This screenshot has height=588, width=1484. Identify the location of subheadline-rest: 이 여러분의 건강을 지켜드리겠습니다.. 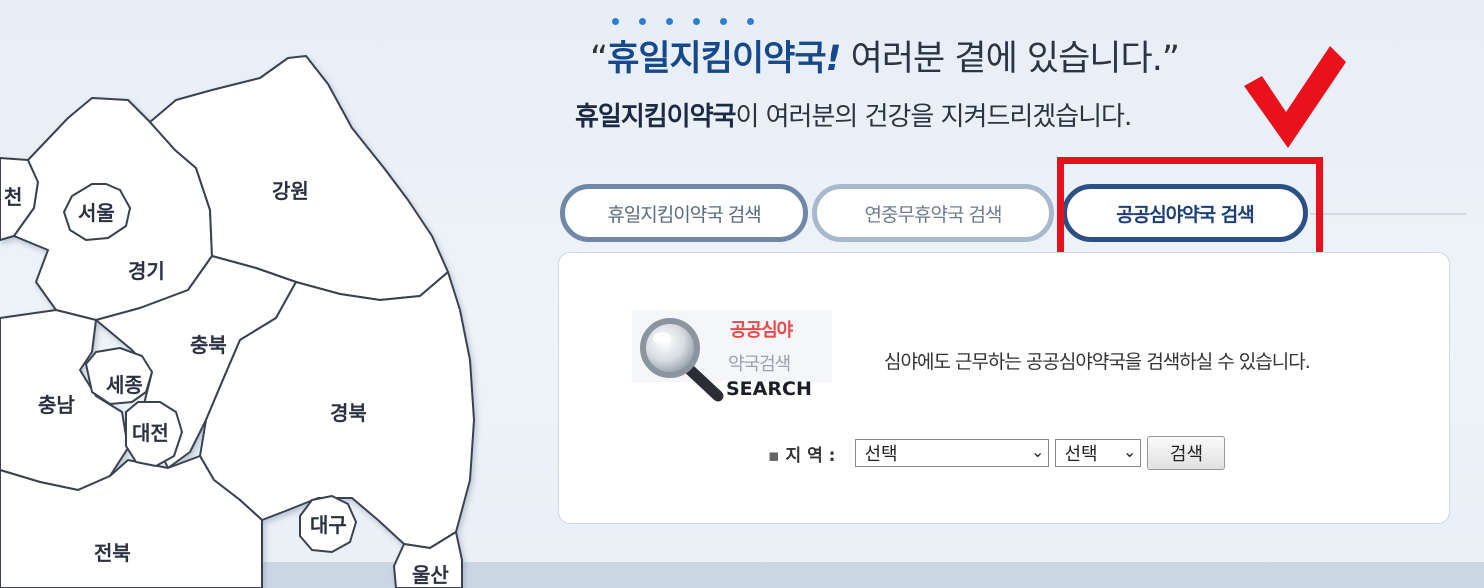
(933, 117).